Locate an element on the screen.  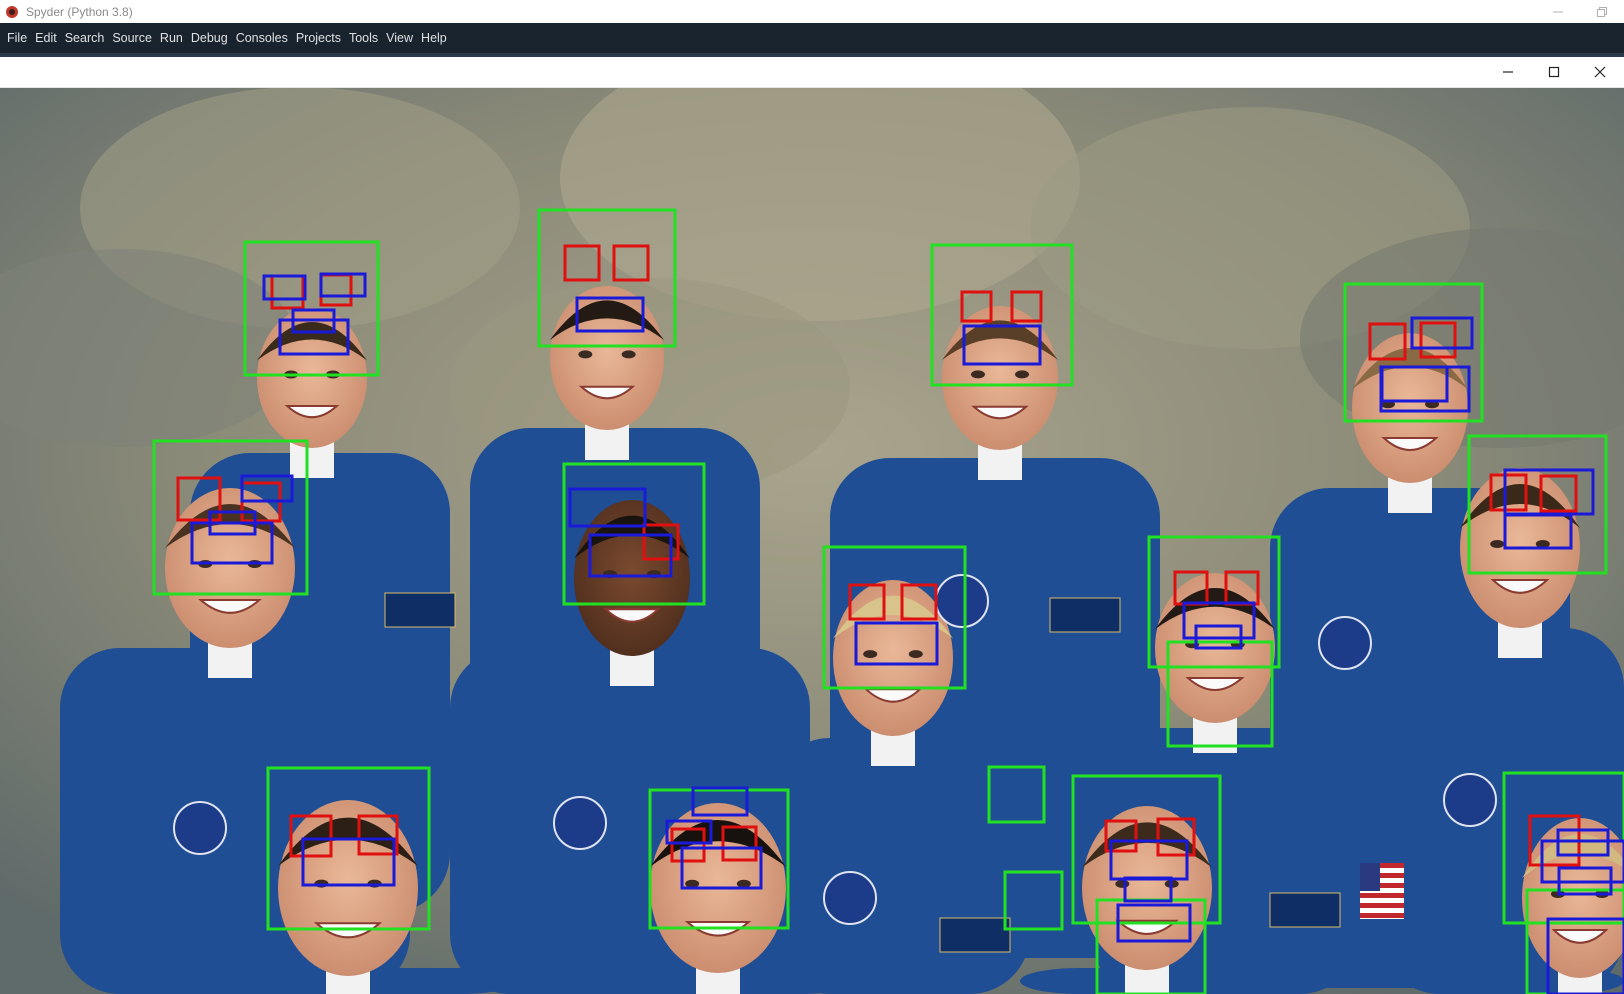
image-minimize-button is located at coordinates (1508, 72).